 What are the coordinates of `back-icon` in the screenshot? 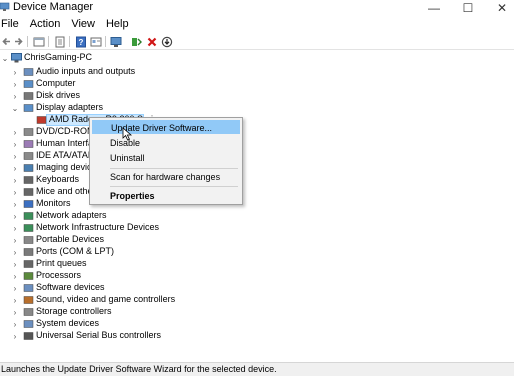 It's located at (6, 41).